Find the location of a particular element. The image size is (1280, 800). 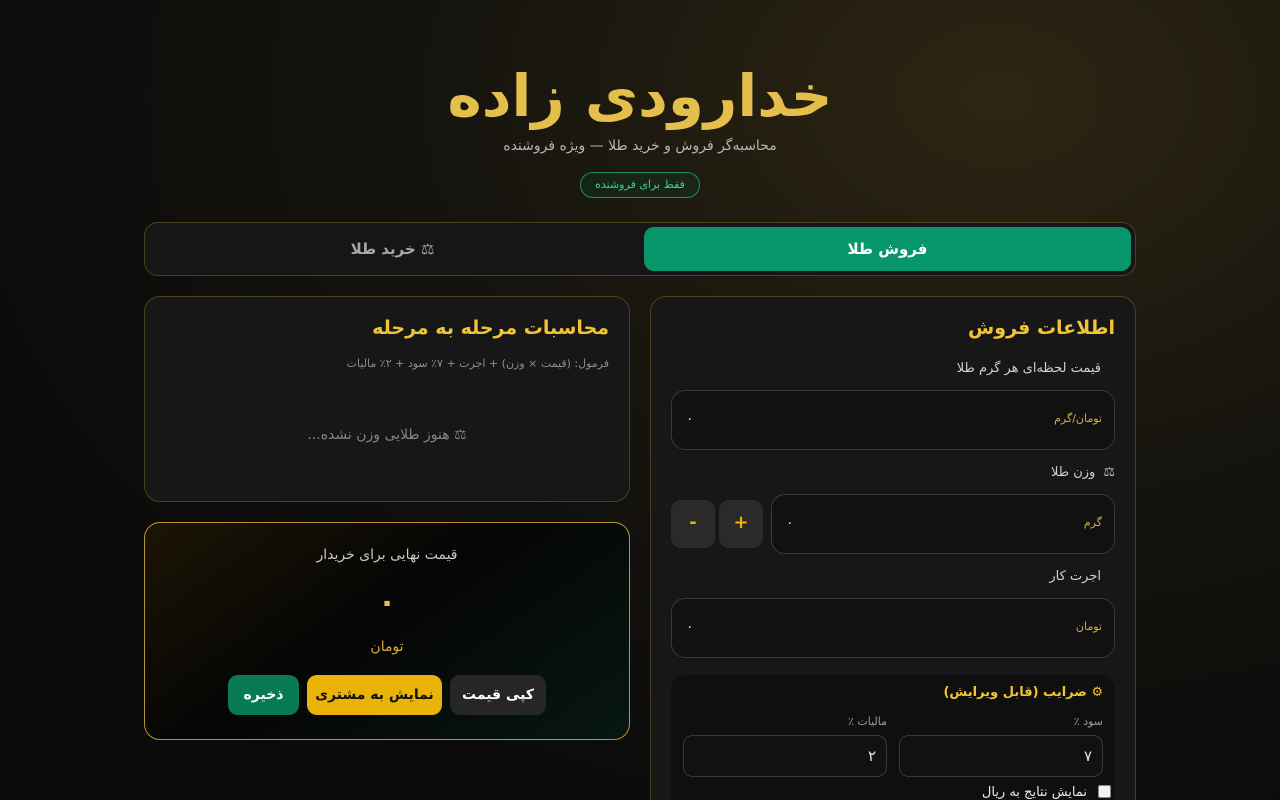

profit-percent-value: ۷ is located at coordinates (1087, 756).